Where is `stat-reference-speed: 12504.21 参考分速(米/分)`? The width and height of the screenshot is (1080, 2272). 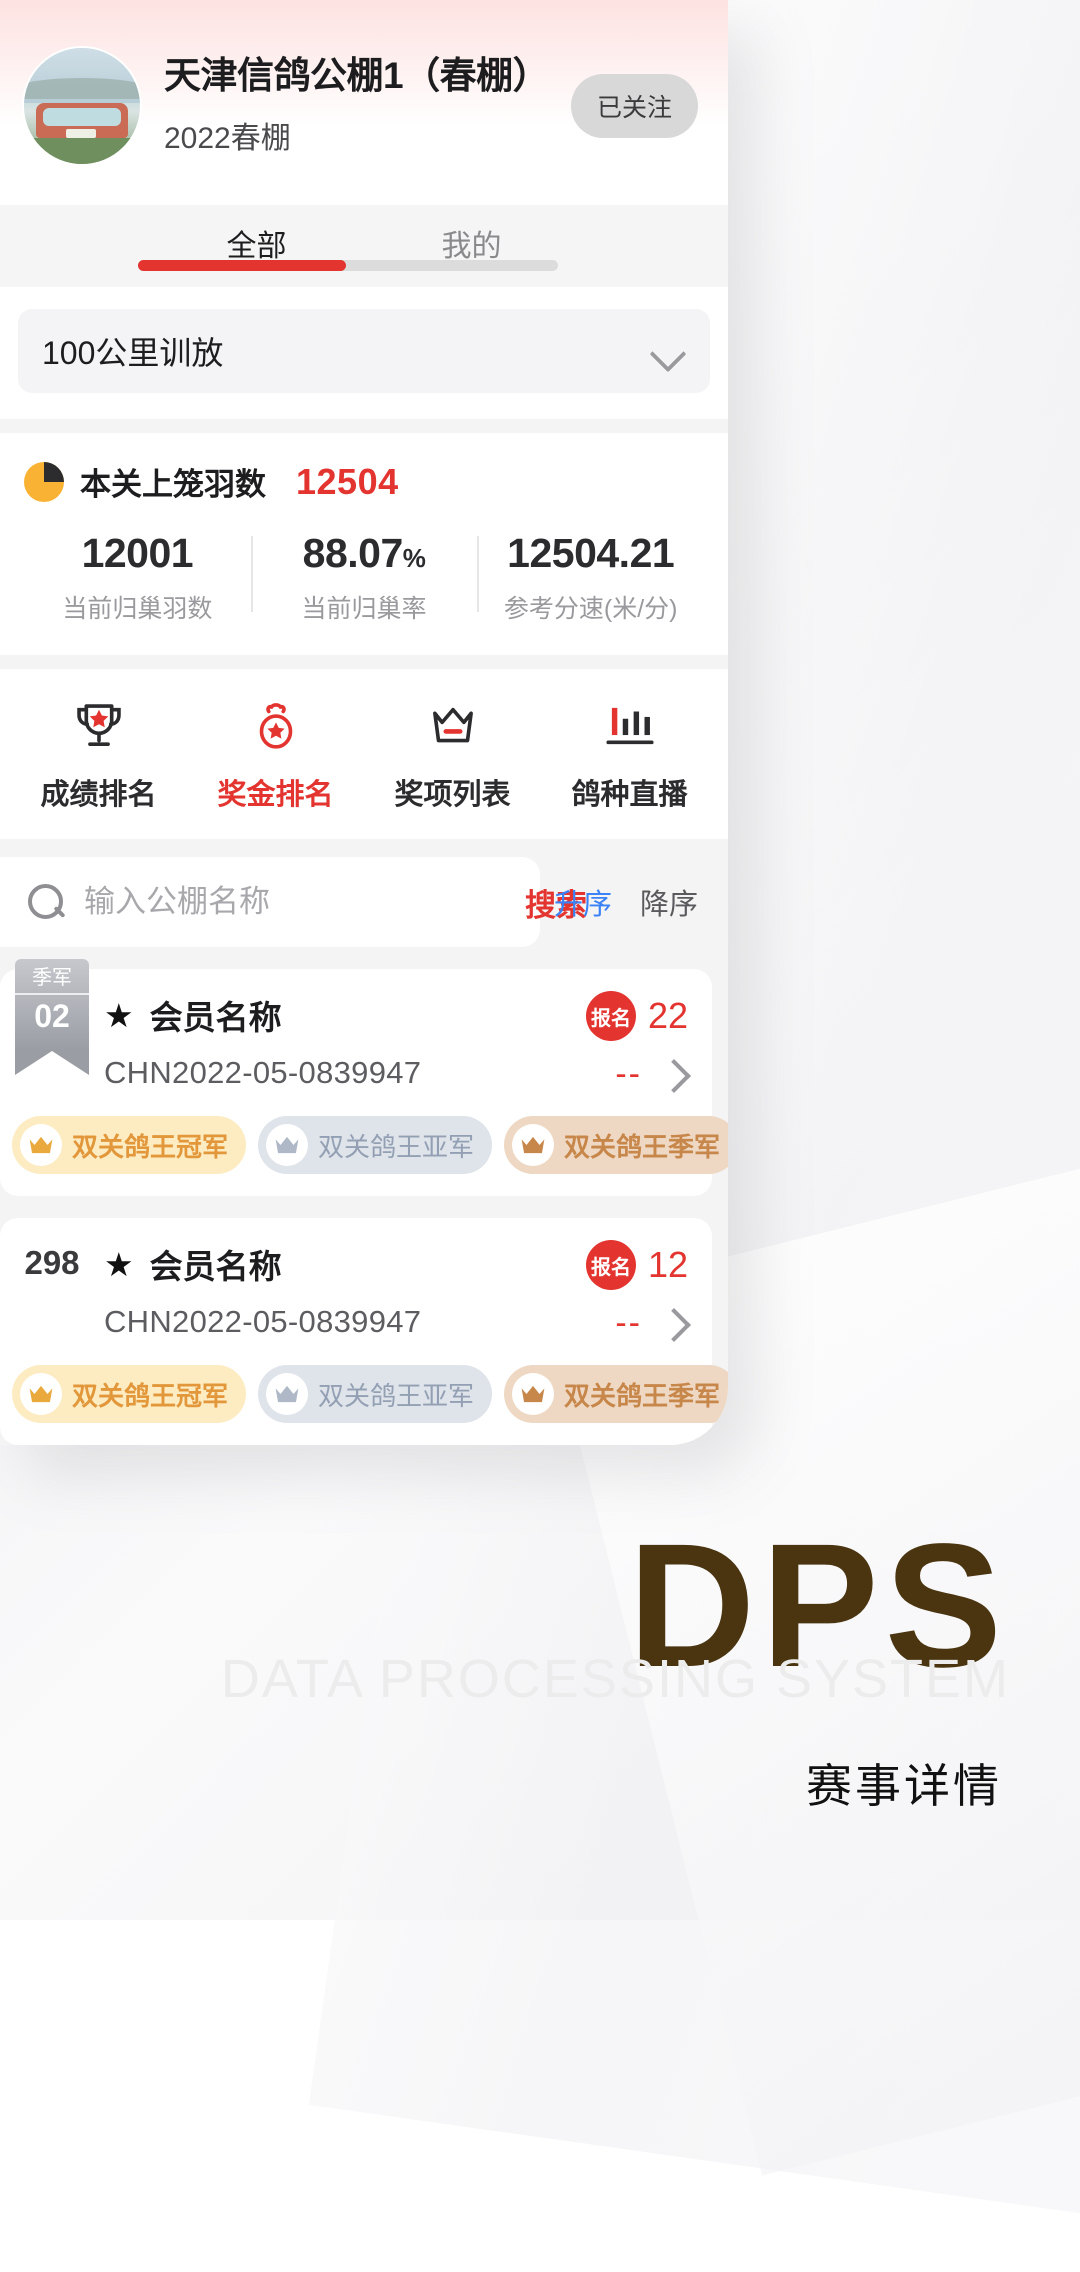
stat-reference-speed: 12504.21 参考分速(米/分) is located at coordinates (590, 577).